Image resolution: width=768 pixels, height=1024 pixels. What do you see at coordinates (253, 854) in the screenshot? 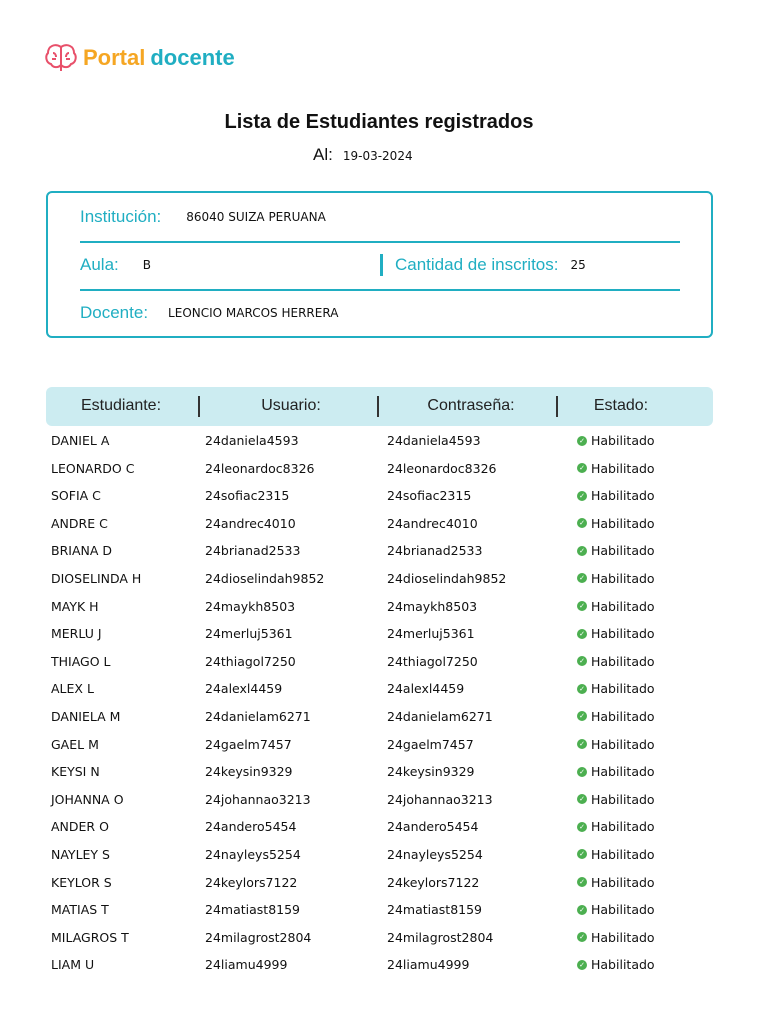
I see `student-username: 24nayleys5254` at bounding box center [253, 854].